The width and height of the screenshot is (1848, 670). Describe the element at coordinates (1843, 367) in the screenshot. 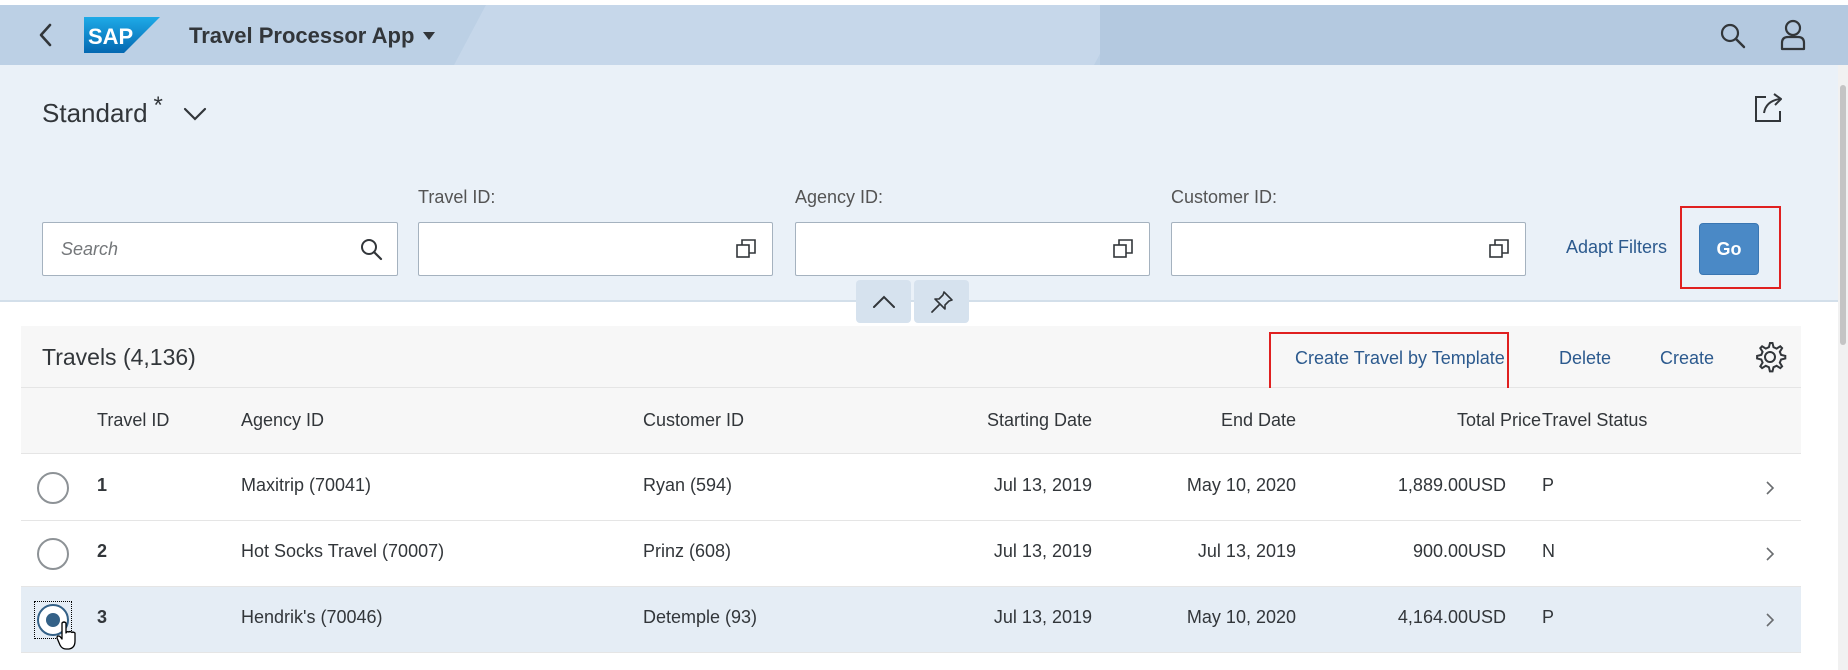

I see `page-scrollbar` at that location.